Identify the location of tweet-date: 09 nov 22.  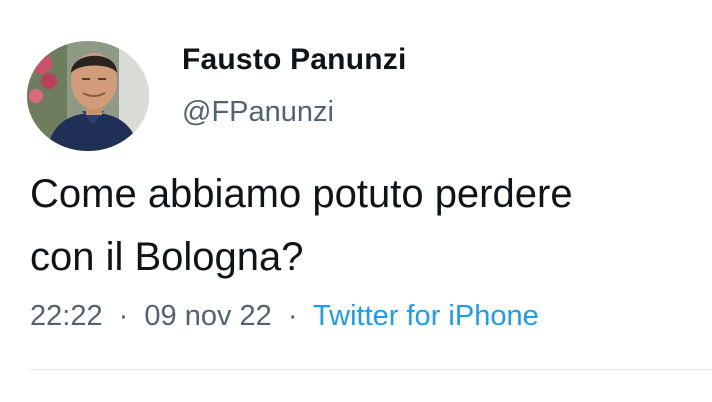
(207, 316).